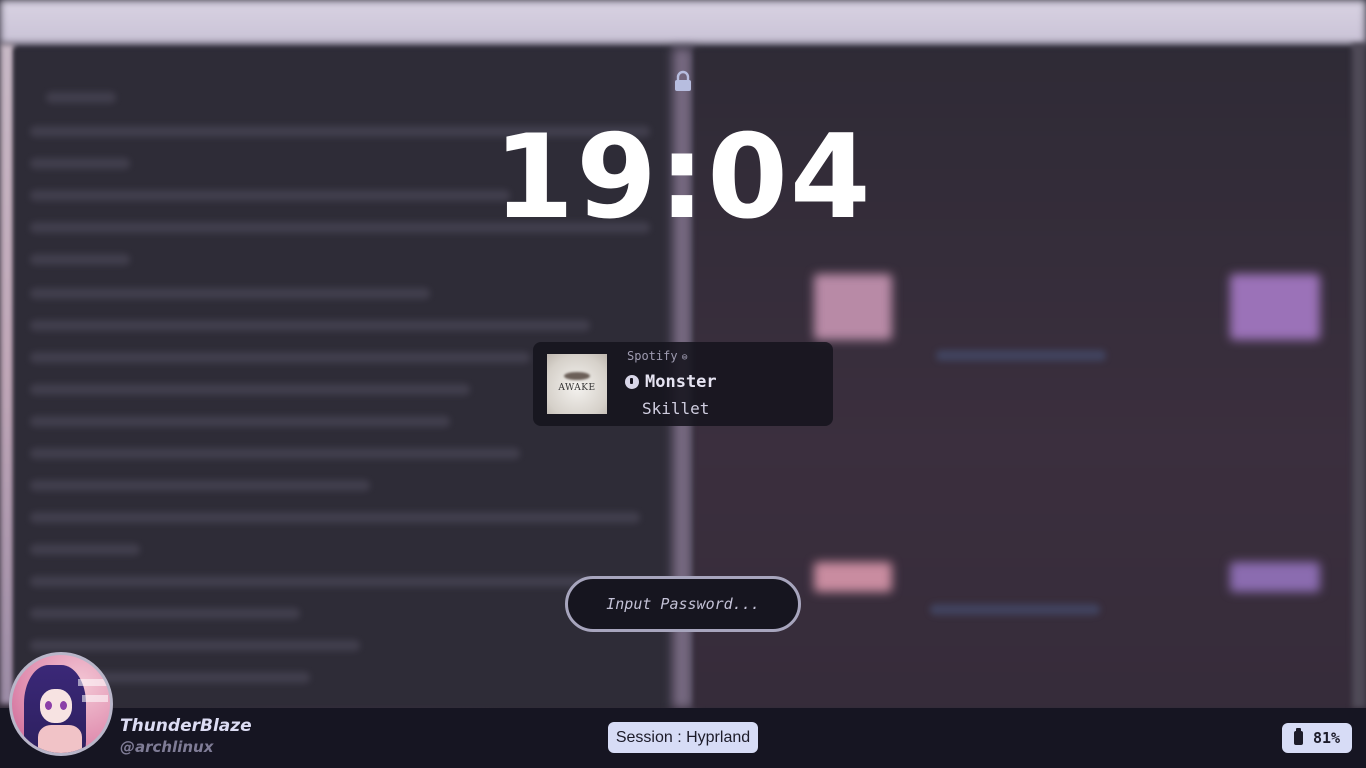 The image size is (1366, 768). I want to click on media-title: Monster, so click(681, 382).